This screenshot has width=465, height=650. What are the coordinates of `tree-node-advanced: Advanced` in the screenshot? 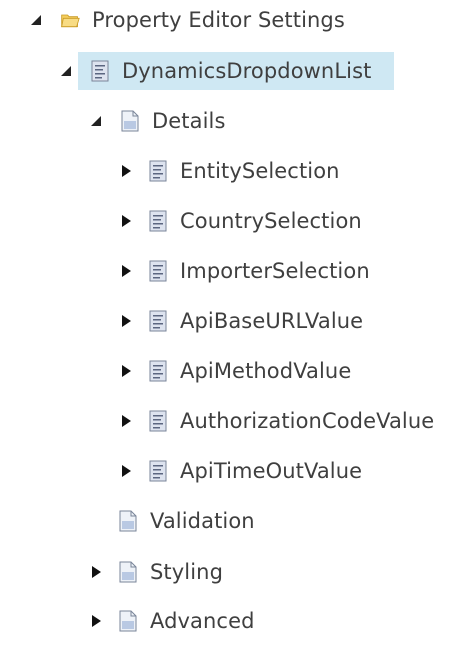 It's located at (171, 621).